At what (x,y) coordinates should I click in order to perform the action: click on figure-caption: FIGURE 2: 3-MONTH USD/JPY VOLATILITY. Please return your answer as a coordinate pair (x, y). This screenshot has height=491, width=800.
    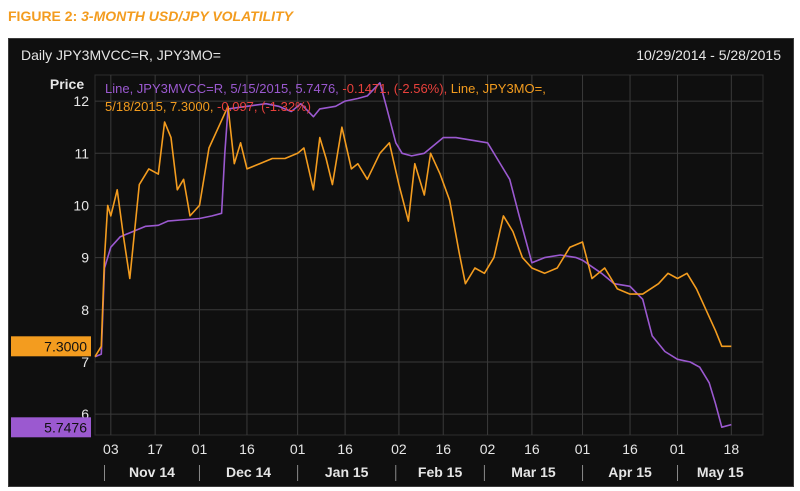
    Looking at the image, I should click on (150, 16).